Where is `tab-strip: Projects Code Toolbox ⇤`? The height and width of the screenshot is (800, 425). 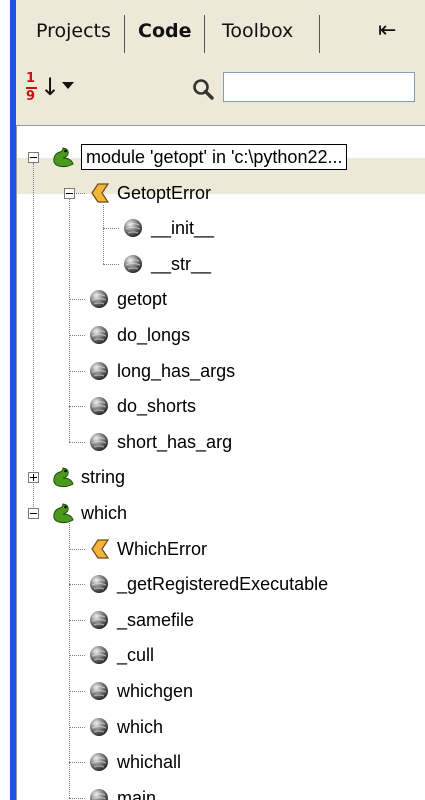
tab-strip: Projects Code Toolbox ⇤ is located at coordinates (220, 31).